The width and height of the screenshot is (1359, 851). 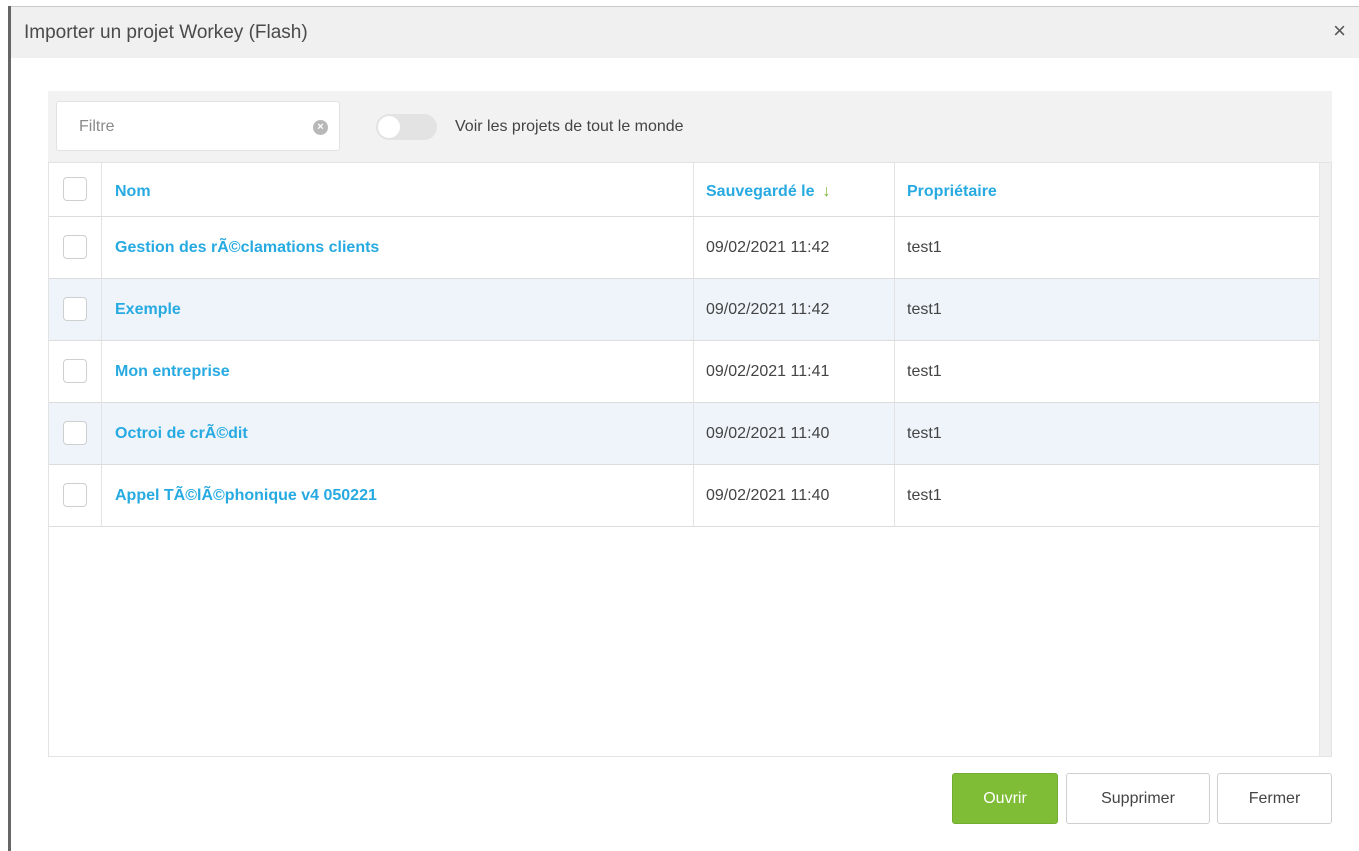 I want to click on clear-filter-icon: ×, so click(x=320, y=127).